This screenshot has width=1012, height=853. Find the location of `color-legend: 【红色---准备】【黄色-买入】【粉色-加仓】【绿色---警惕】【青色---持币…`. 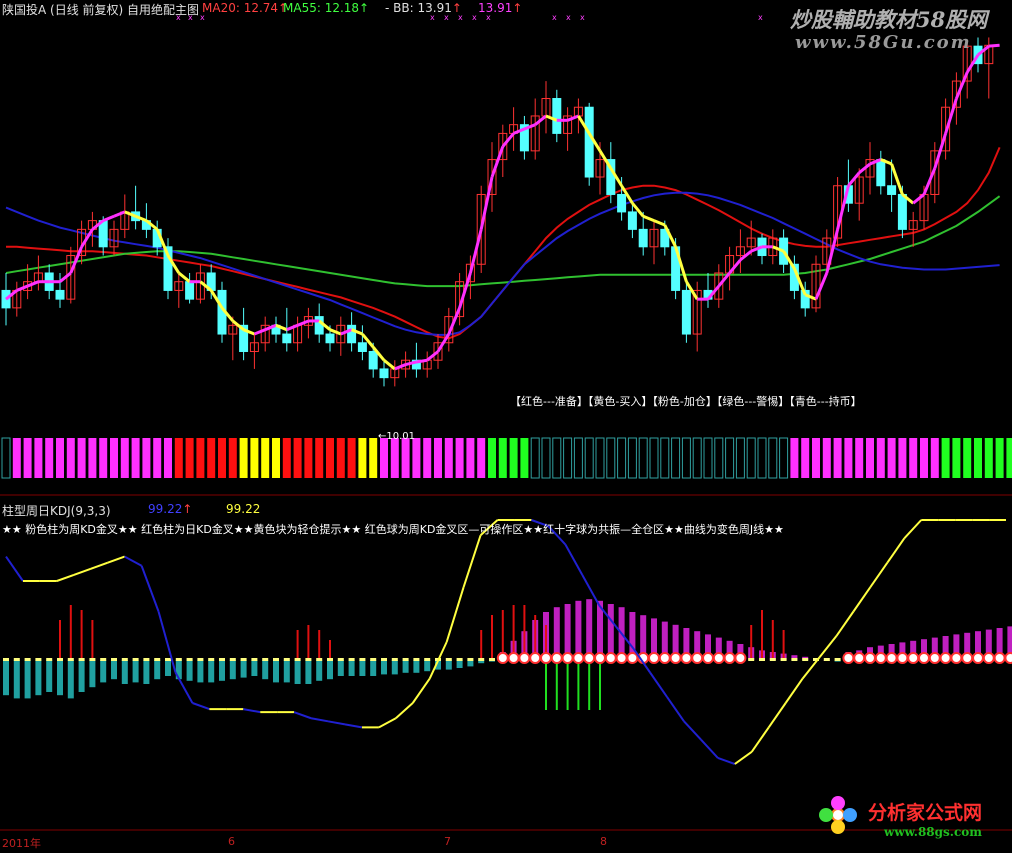

color-legend: 【红色---准备】【黄色-买入】【粉色-加仓】【绿色---警惕】【青色---持币… is located at coordinates (686, 401).